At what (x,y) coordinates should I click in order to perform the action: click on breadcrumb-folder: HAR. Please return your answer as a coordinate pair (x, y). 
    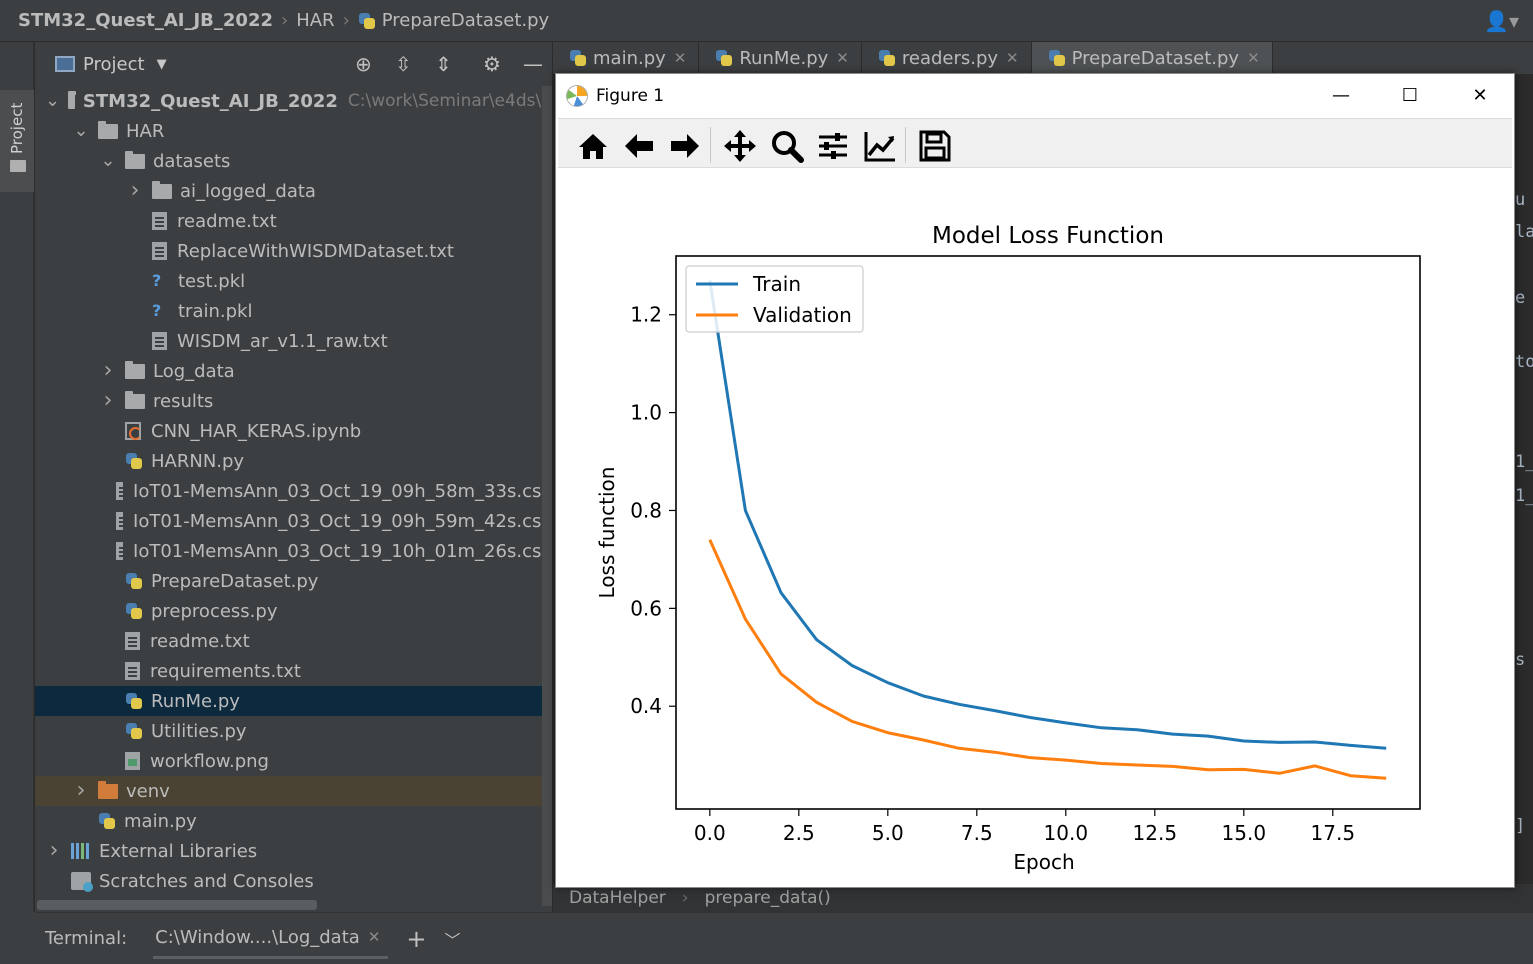
    Looking at the image, I should click on (315, 20).